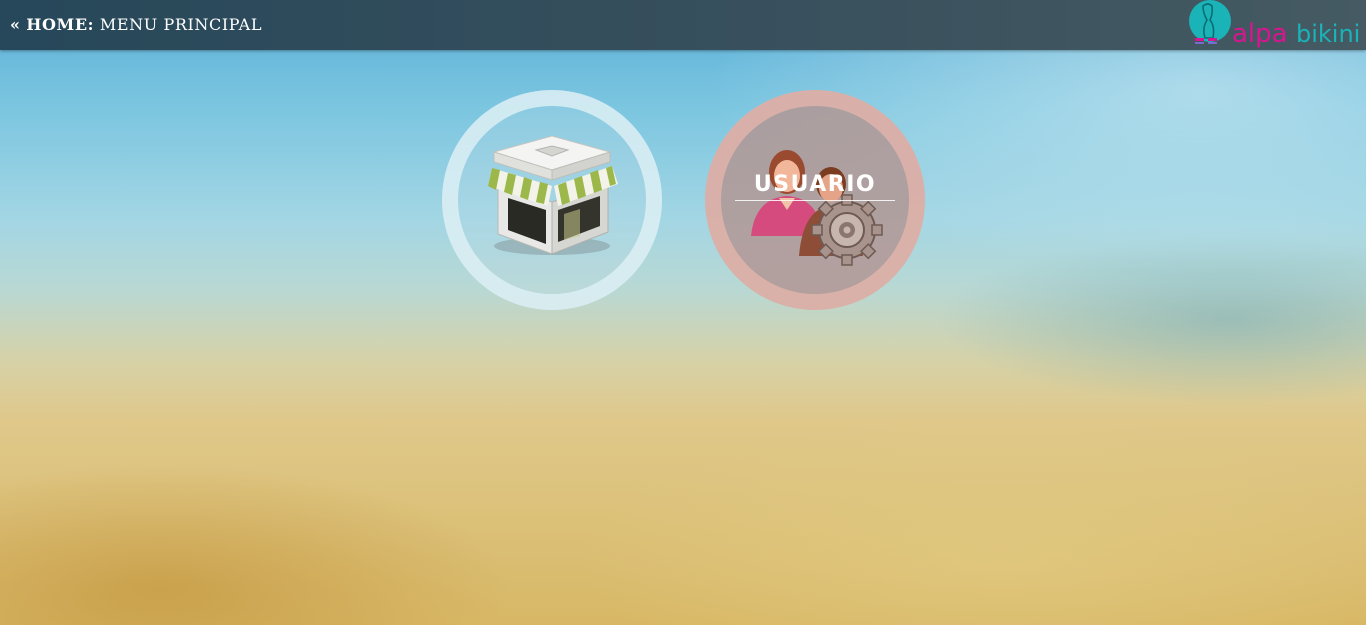 This screenshot has height=625, width=1366. What do you see at coordinates (553, 195) in the screenshot?
I see `store-icon` at bounding box center [553, 195].